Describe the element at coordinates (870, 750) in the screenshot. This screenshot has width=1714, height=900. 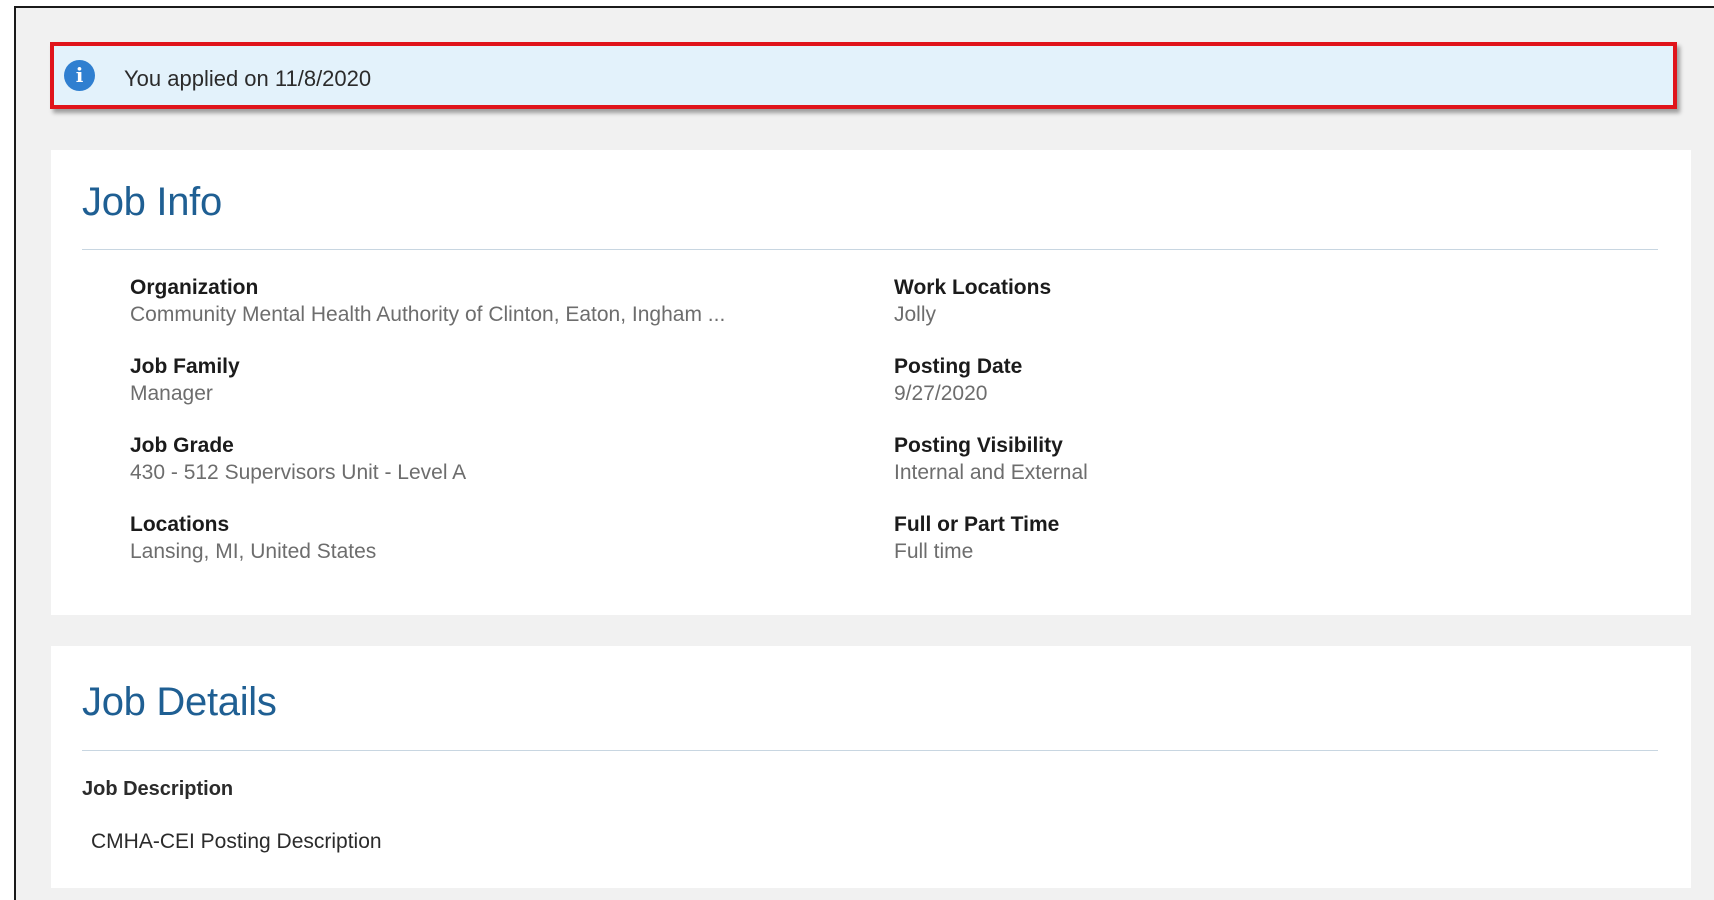
I see `job-details-divider` at that location.